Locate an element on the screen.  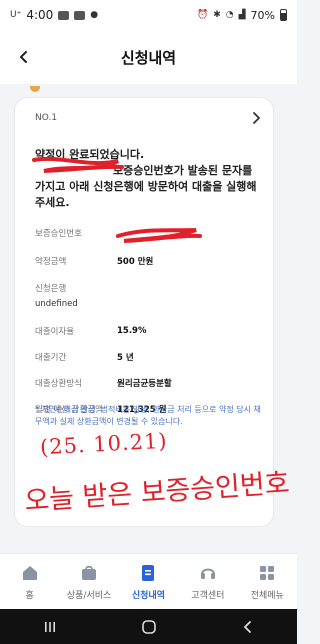
home-icon is located at coordinates (29, 572).